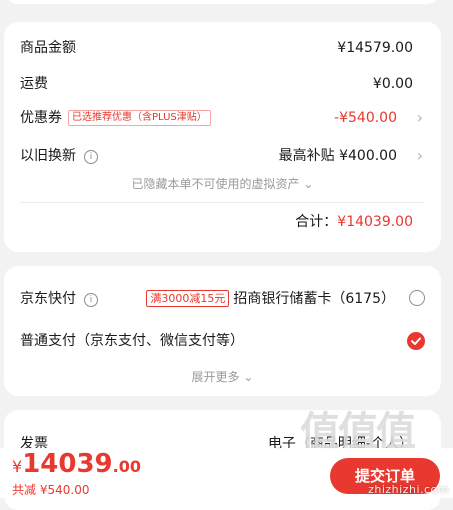 The width and height of the screenshot is (453, 510). What do you see at coordinates (48, 156) in the screenshot?
I see `tradein-label: 以旧换新` at bounding box center [48, 156].